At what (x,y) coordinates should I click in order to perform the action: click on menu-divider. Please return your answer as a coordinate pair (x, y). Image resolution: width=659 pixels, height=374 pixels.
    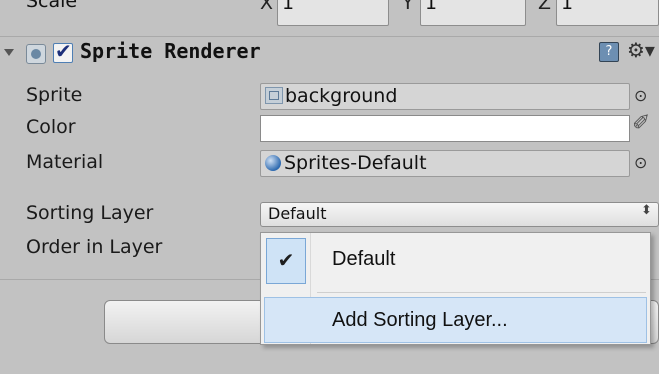
    Looking at the image, I should click on (481, 292).